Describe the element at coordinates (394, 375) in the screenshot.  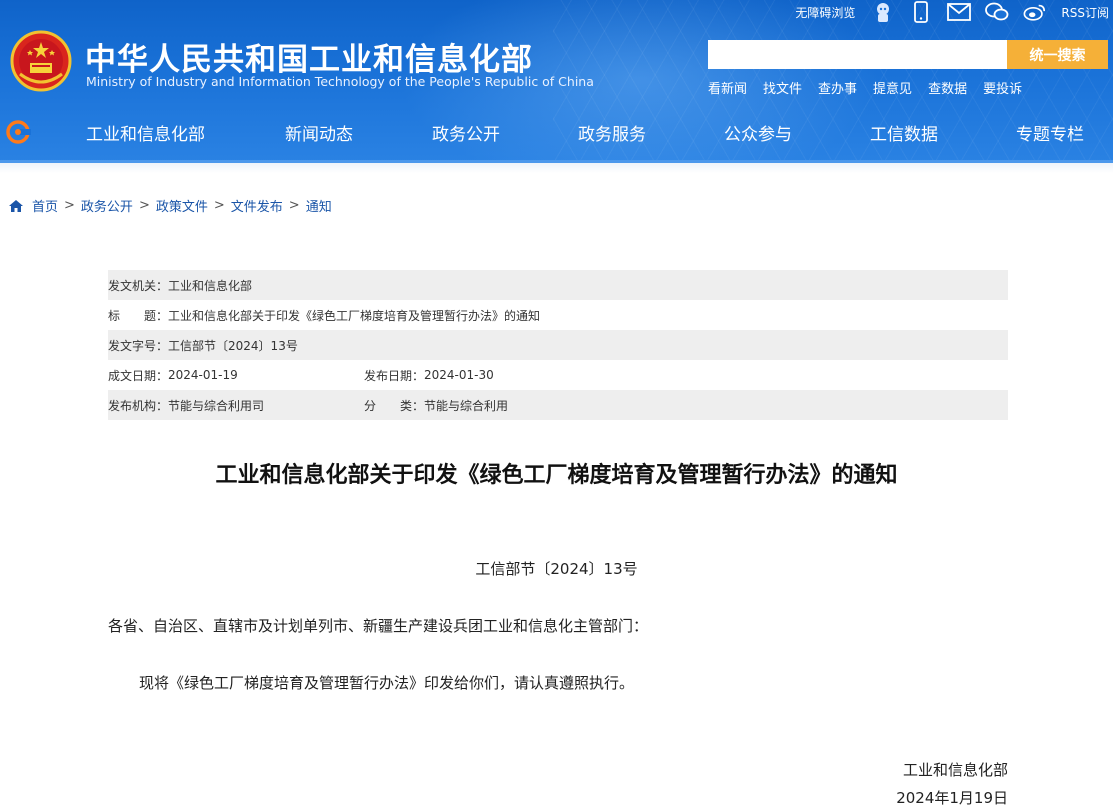
I see `published-date-label: 发布日期：` at that location.